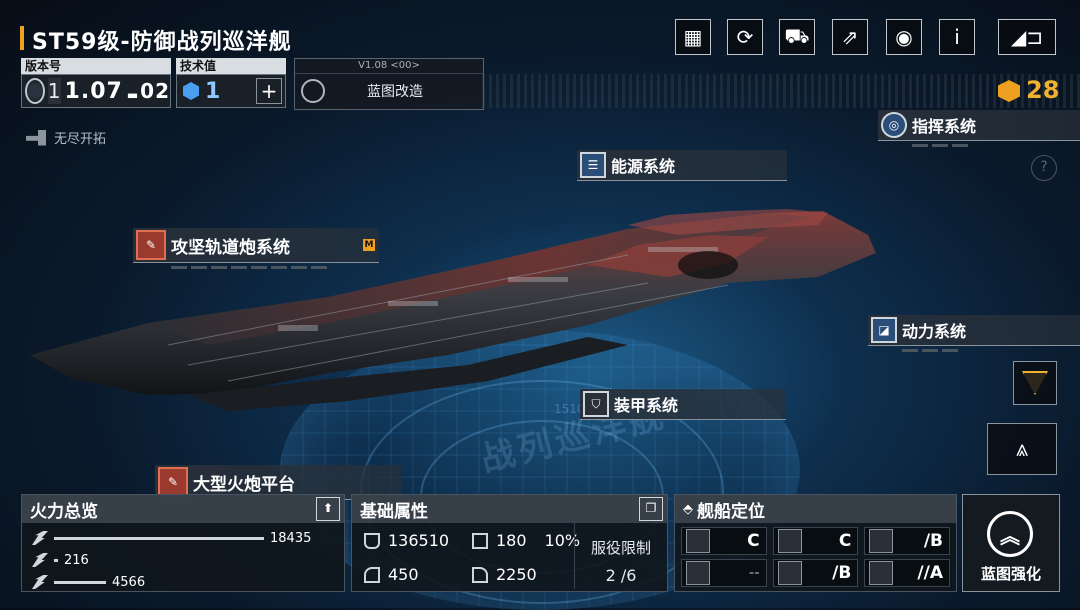  What do you see at coordinates (651, 509) in the screenshot?
I see `expand-window-icon: ❐` at bounding box center [651, 509].